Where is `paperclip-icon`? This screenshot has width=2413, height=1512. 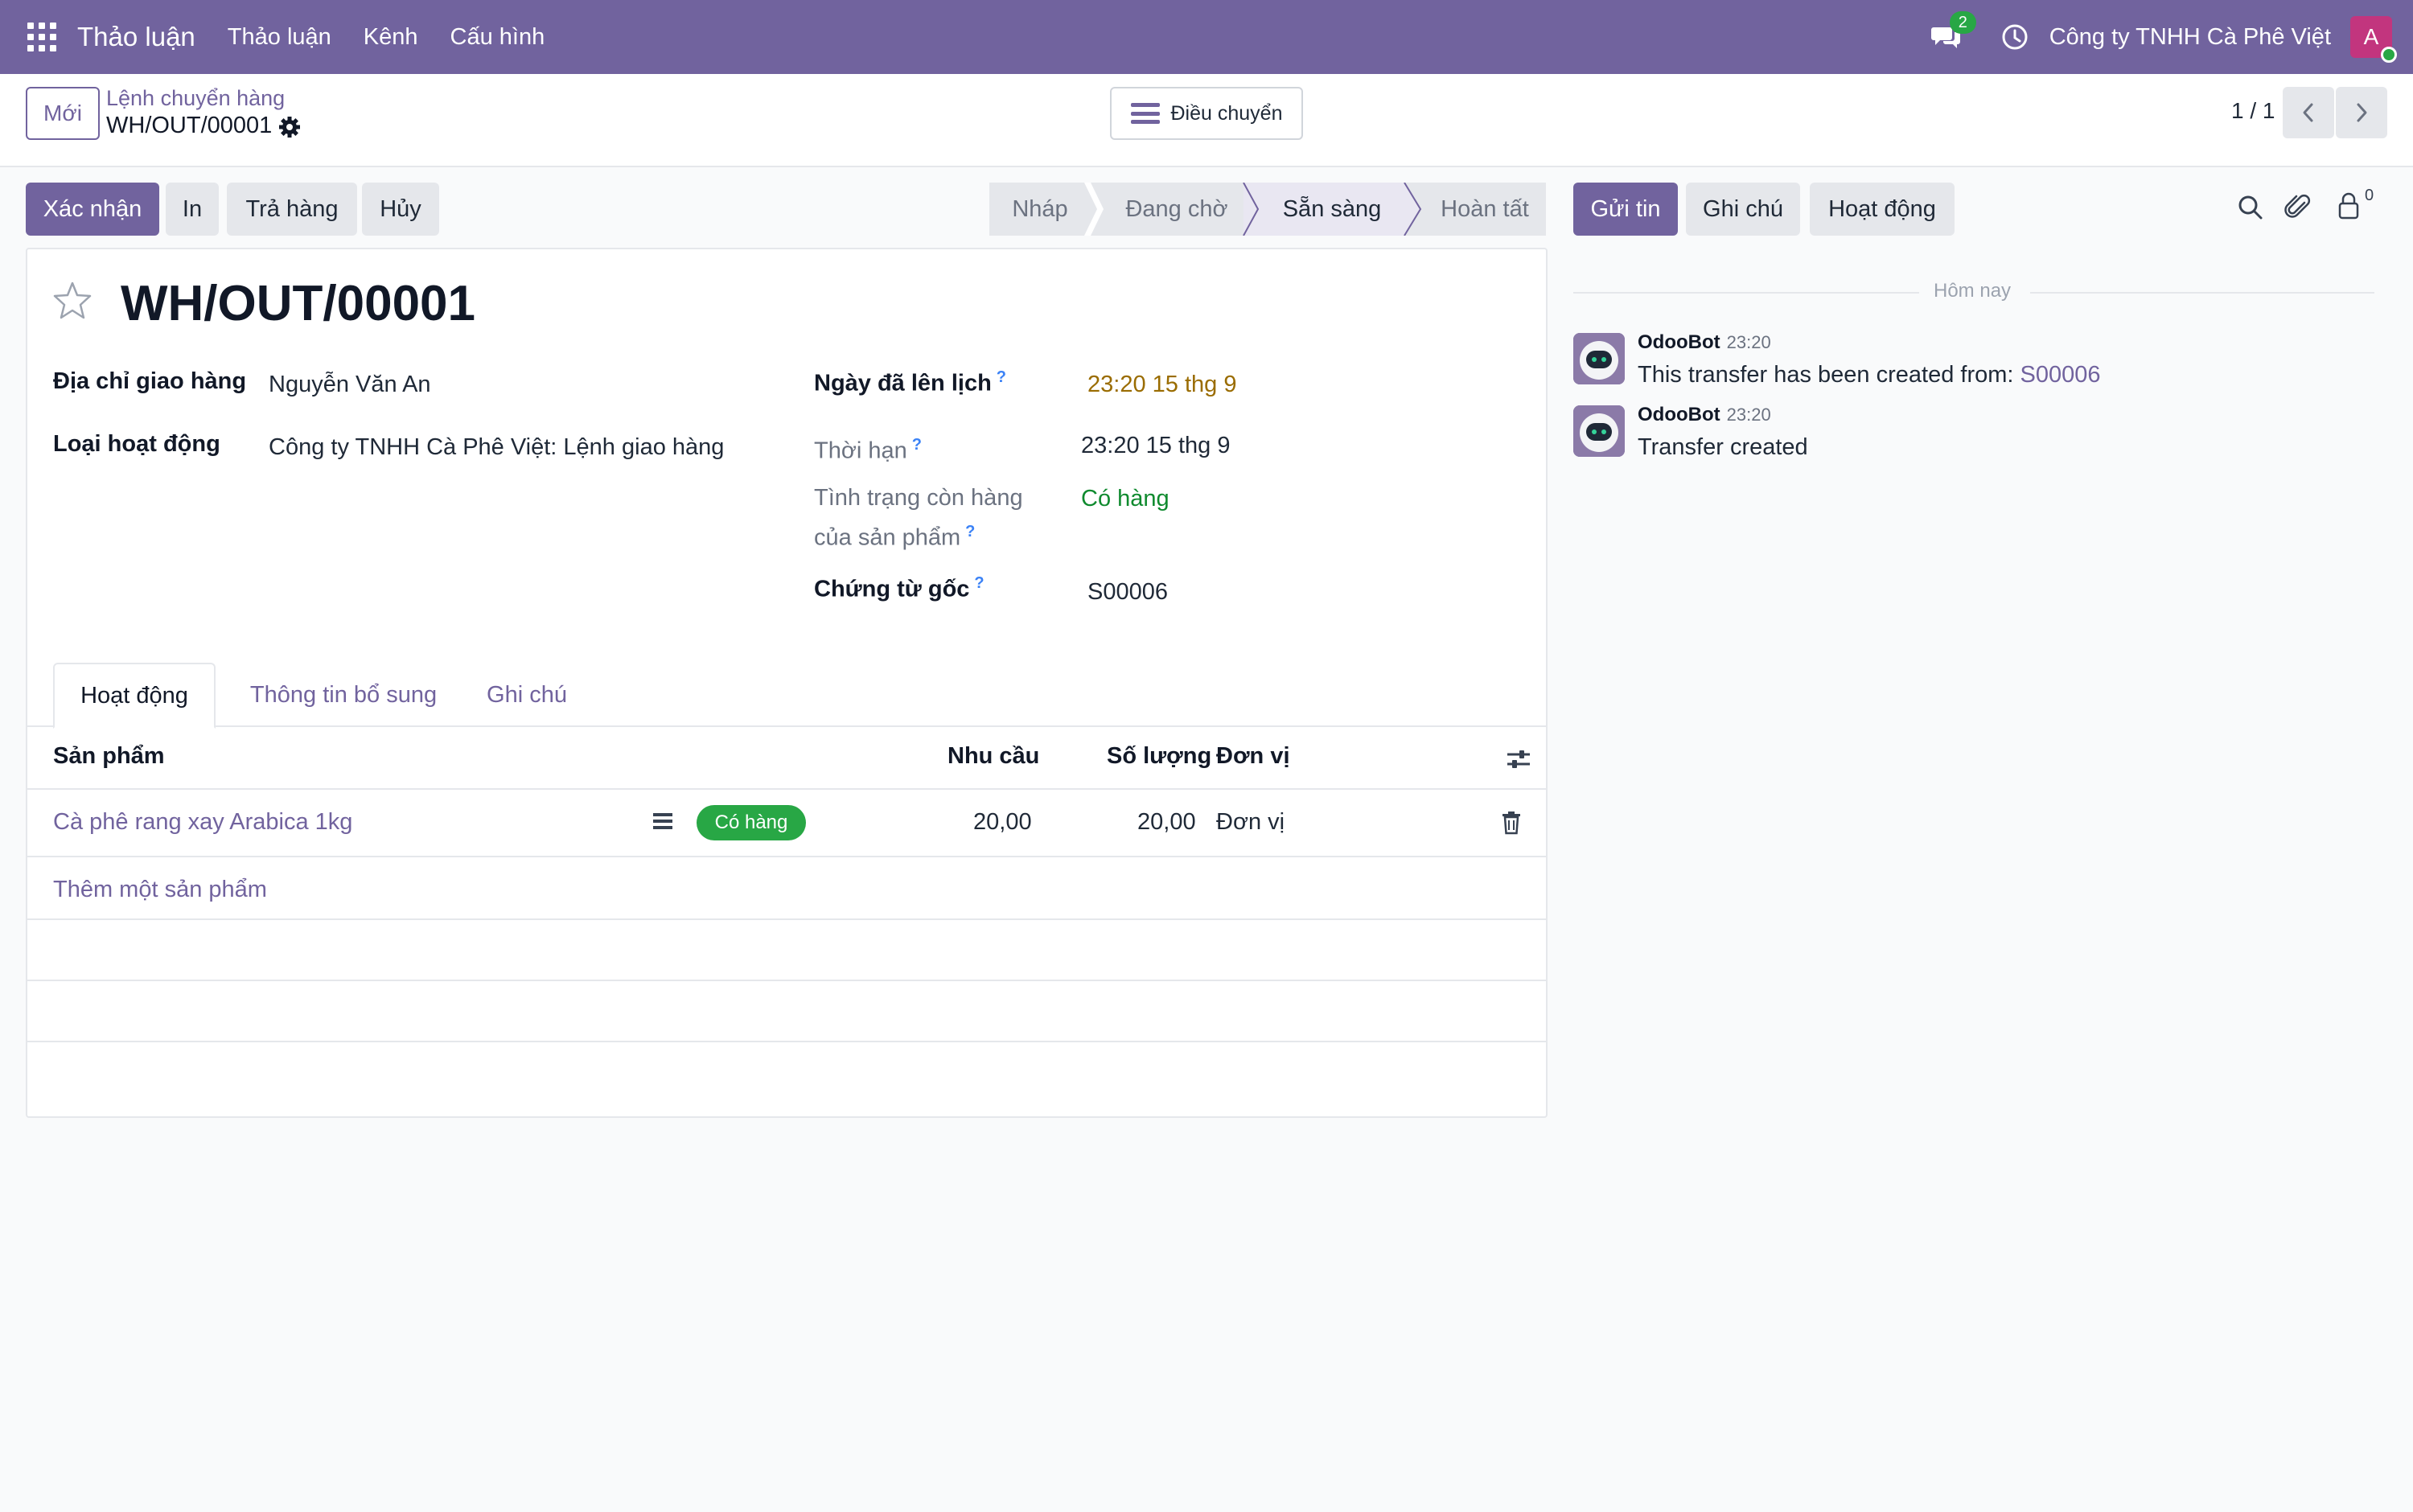
paperclip-icon is located at coordinates (2299, 208).